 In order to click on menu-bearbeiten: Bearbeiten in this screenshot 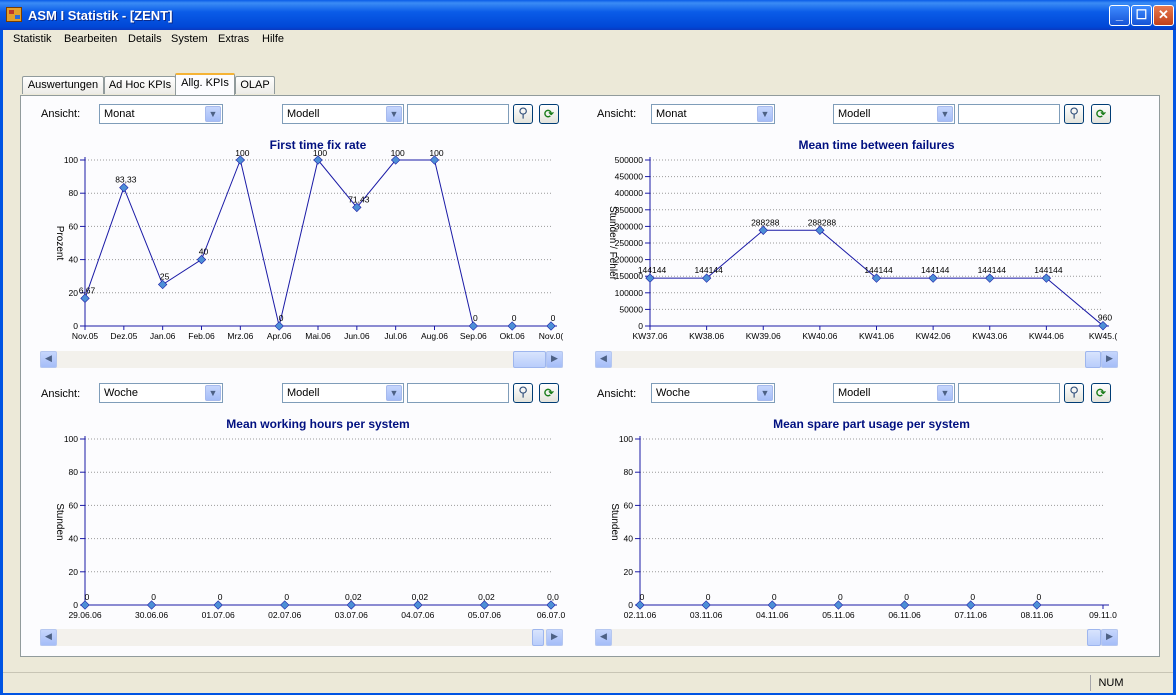, I will do `click(90, 39)`.